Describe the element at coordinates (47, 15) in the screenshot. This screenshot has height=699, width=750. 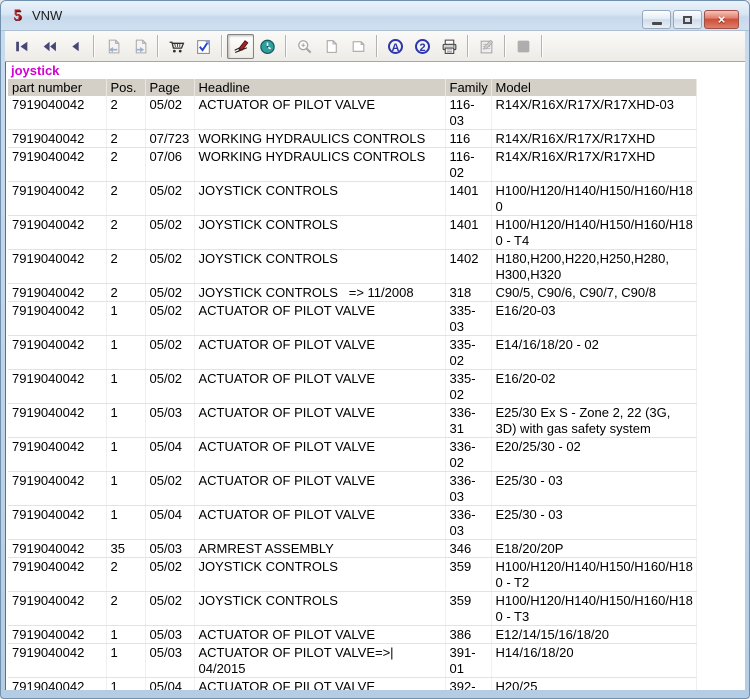
I see `window-title: VNW` at that location.